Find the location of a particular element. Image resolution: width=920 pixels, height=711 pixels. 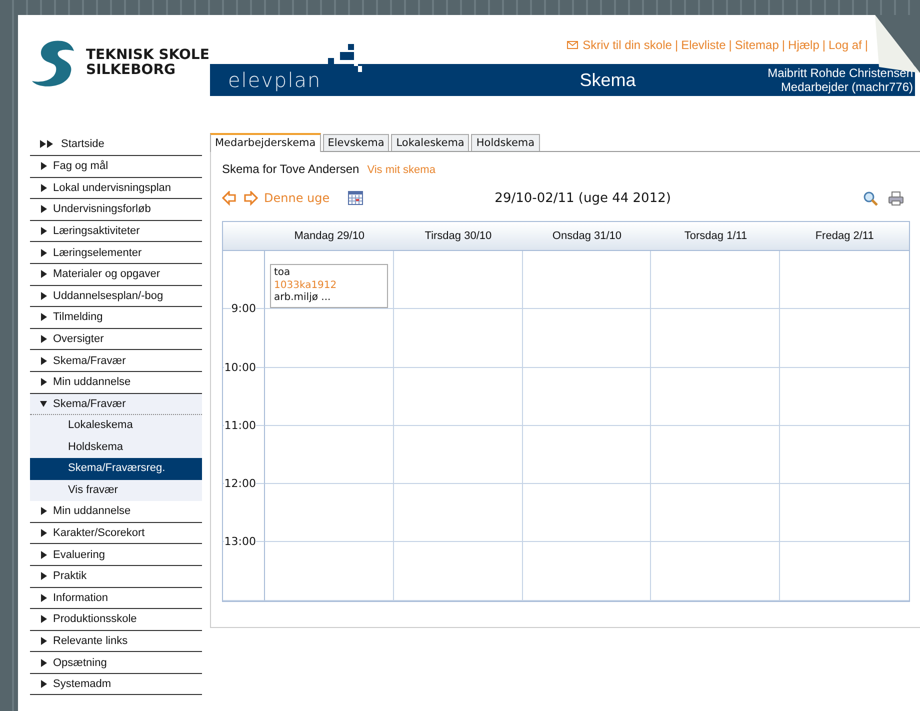

nav-item: Produktionsskole is located at coordinates (116, 620).